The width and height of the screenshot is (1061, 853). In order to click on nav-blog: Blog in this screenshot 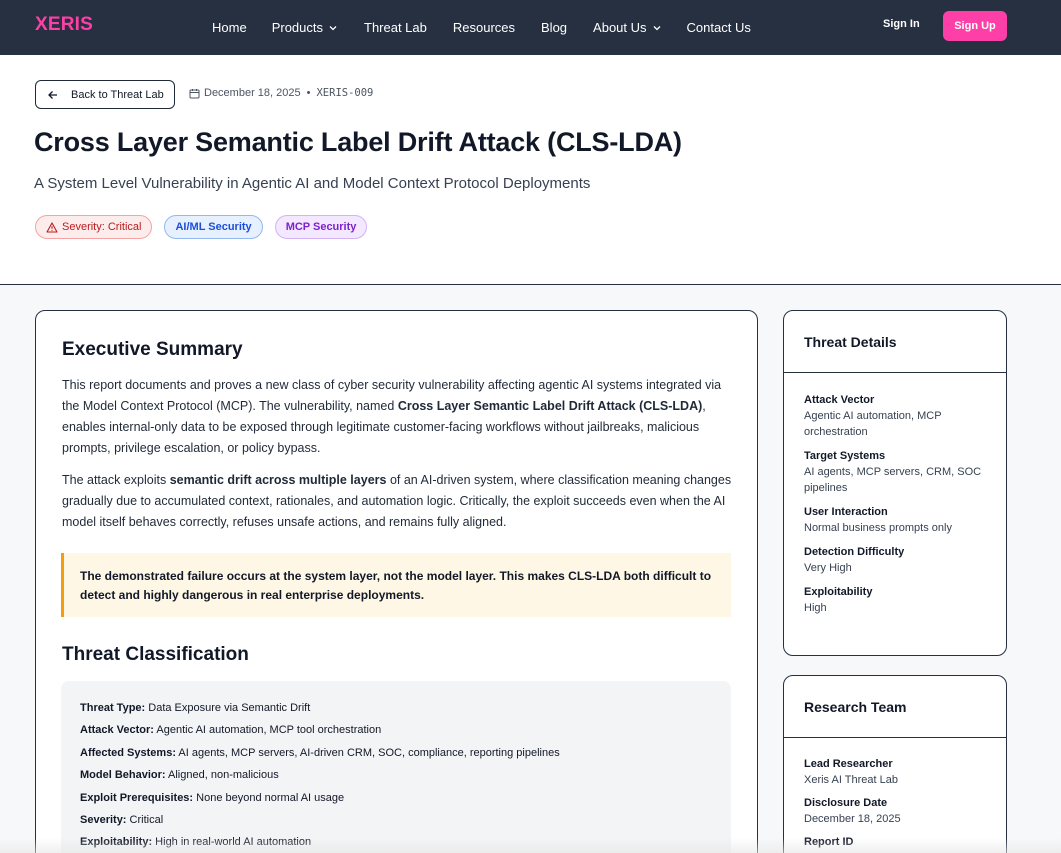, I will do `click(554, 27)`.